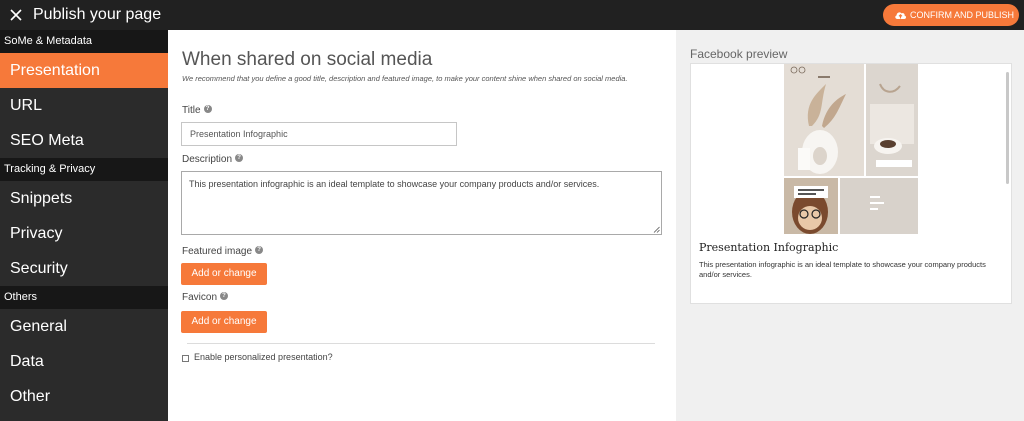 The width and height of the screenshot is (1024, 421). Describe the element at coordinates (263, 357) in the screenshot. I see `personalized-checkbox-label: Enable personalized presentation?` at that location.